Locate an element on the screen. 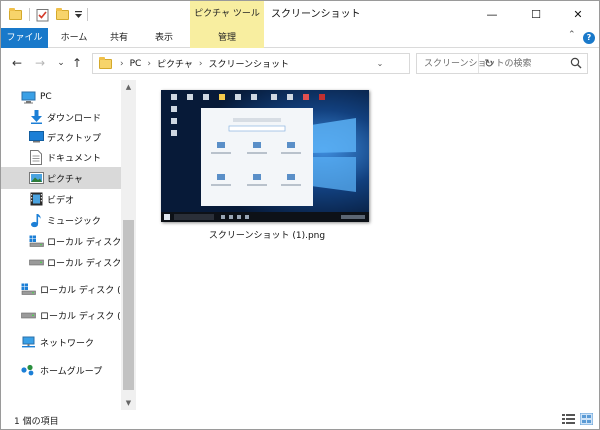 The width and height of the screenshot is (600, 430). maximize-button: ☐ is located at coordinates (536, 14).